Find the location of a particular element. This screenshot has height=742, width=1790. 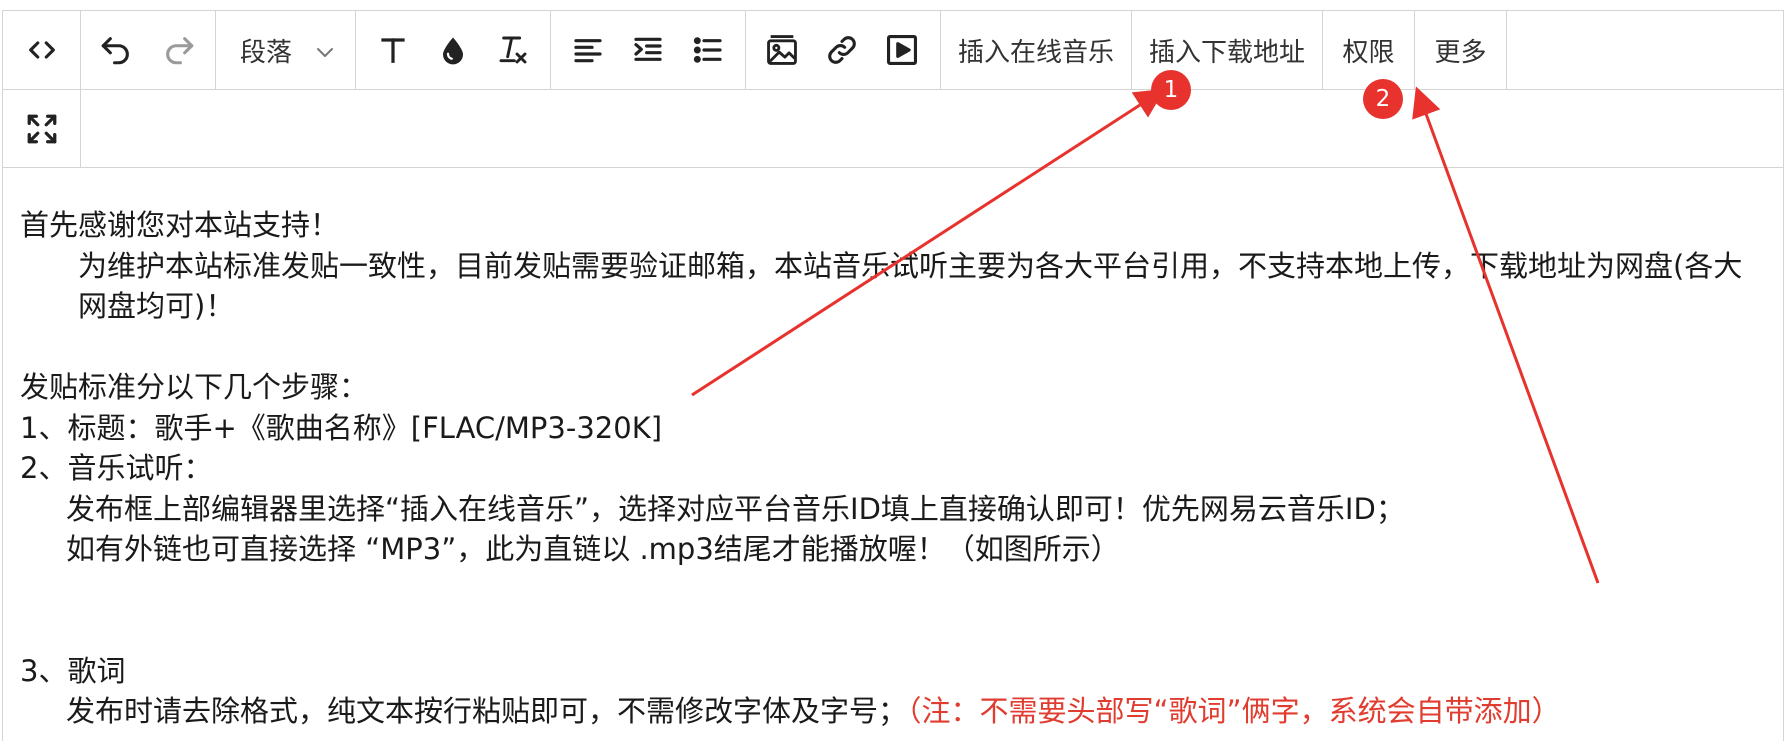

redo-icon is located at coordinates (180, 51).